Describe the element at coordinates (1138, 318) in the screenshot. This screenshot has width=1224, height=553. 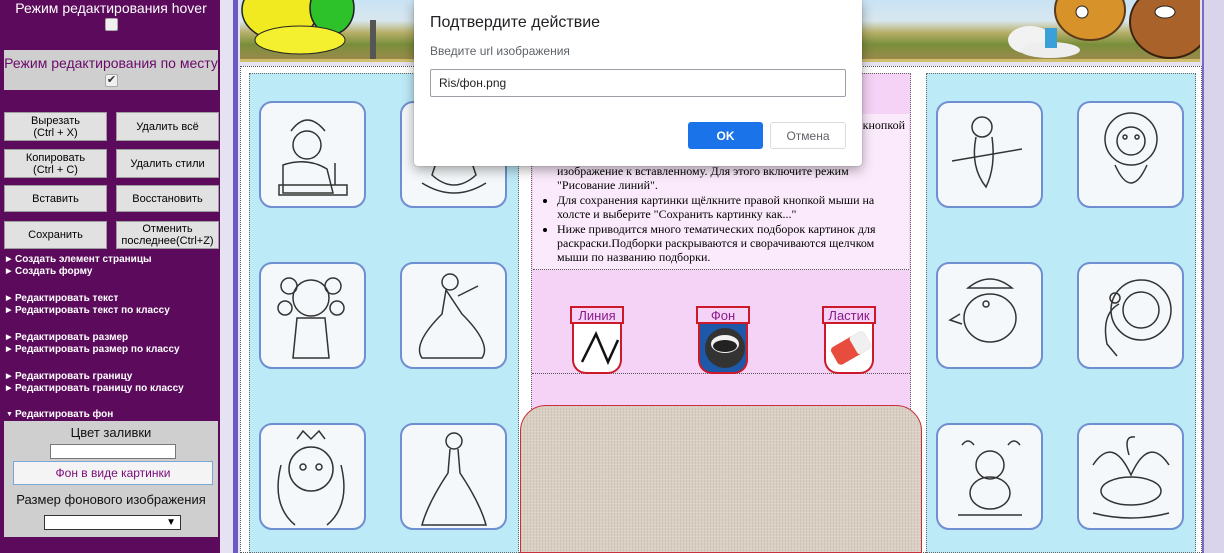
I see `peacock-image` at that location.